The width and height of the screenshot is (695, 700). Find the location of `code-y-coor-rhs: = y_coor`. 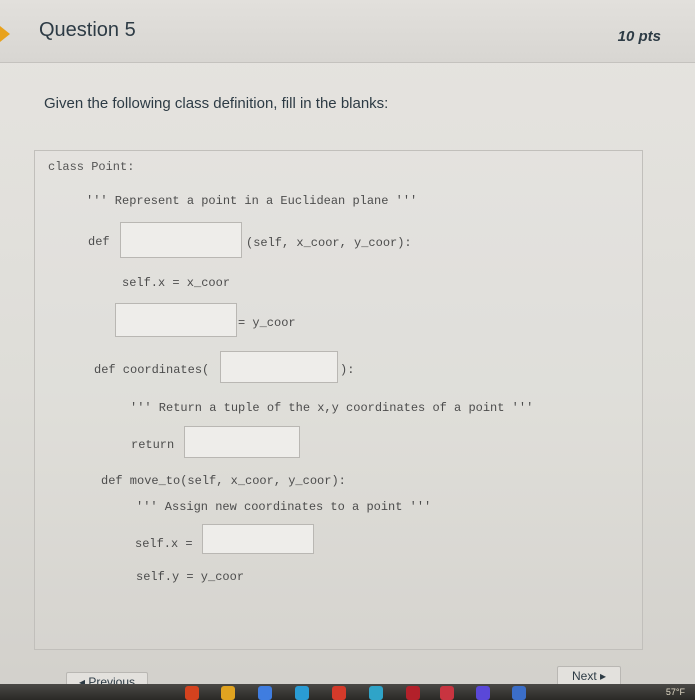

code-y-coor-rhs: = y_coor is located at coordinates (267, 323).